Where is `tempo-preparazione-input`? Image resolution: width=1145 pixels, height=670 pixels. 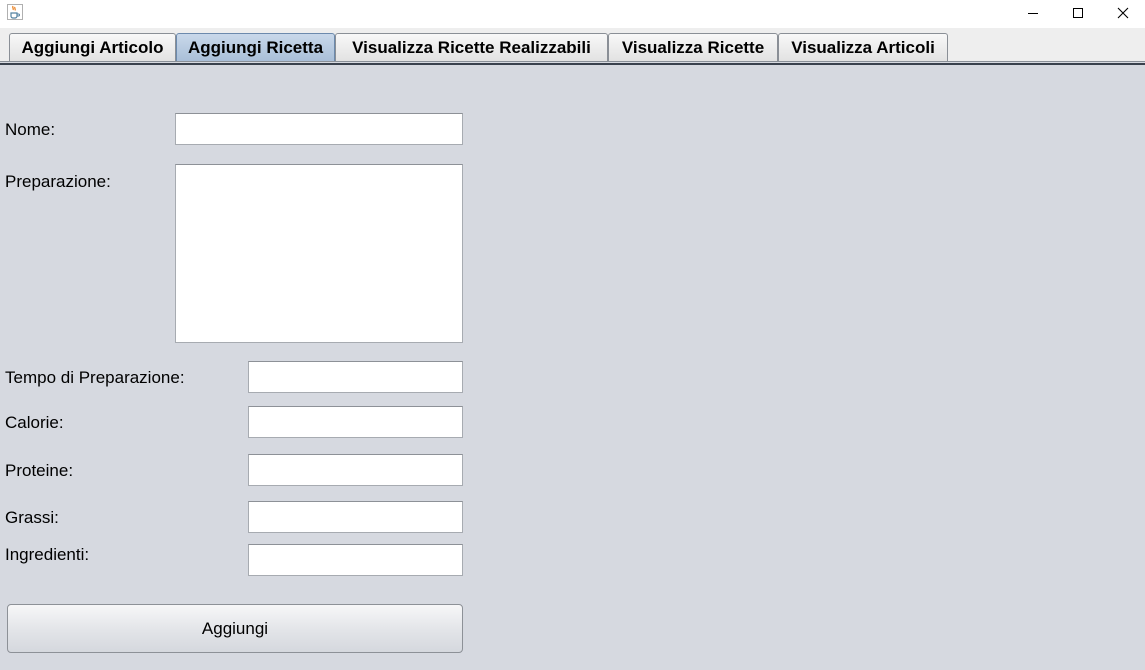 tempo-preparazione-input is located at coordinates (355, 377).